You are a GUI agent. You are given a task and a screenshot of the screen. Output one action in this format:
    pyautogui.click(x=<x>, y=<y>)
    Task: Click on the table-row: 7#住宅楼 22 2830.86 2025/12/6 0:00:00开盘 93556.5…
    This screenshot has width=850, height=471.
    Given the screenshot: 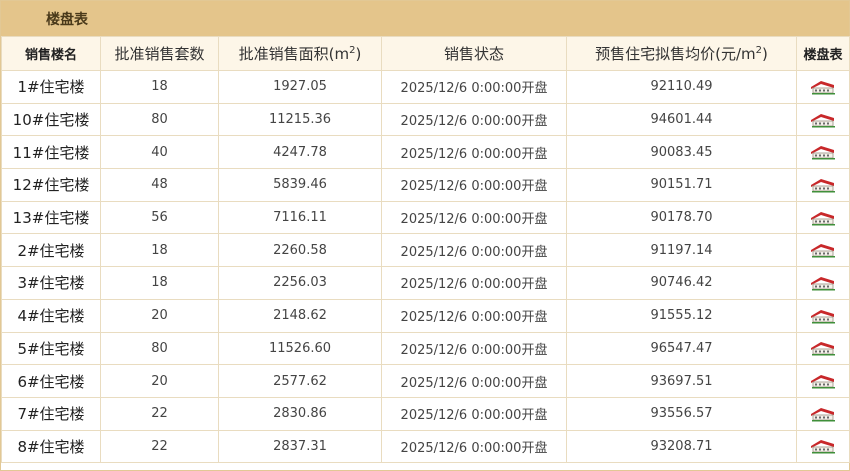 What is the action you would take?
    pyautogui.click(x=425, y=413)
    